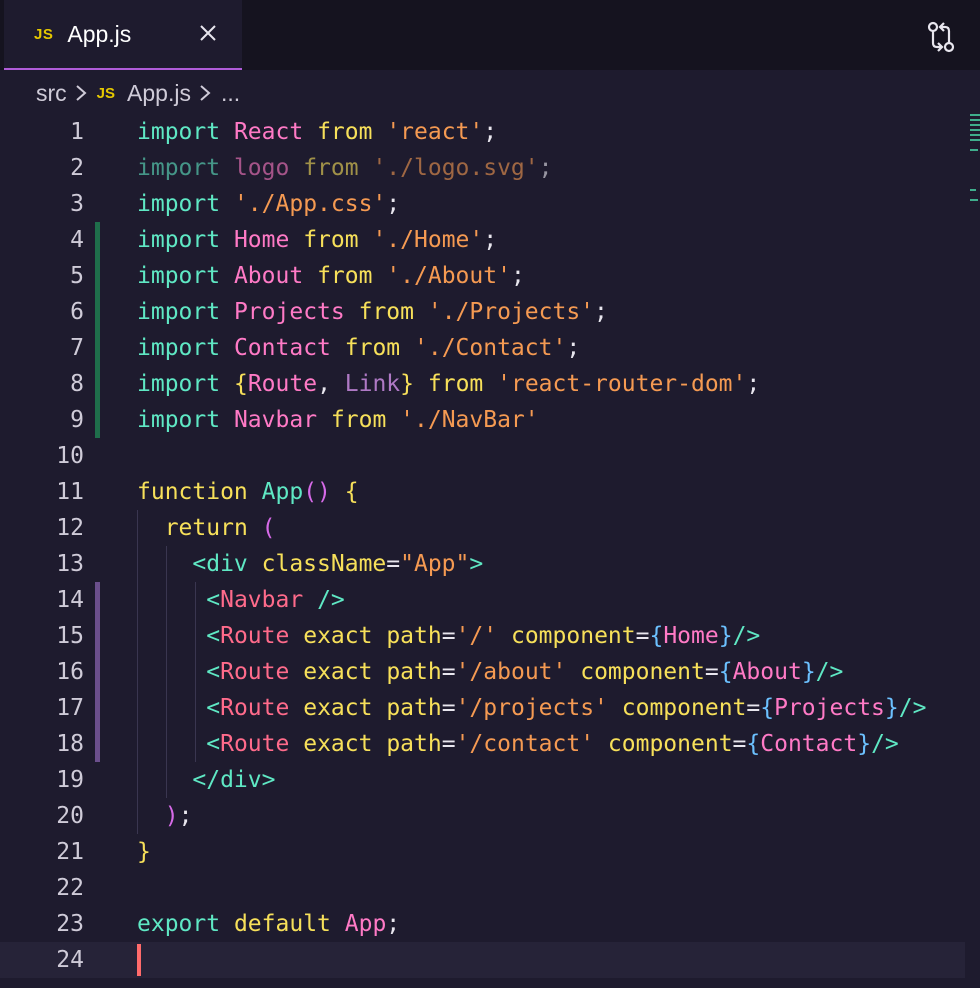 This screenshot has height=988, width=980. What do you see at coordinates (482, 600) in the screenshot?
I see `code-line: 14 <Navbar />` at bounding box center [482, 600].